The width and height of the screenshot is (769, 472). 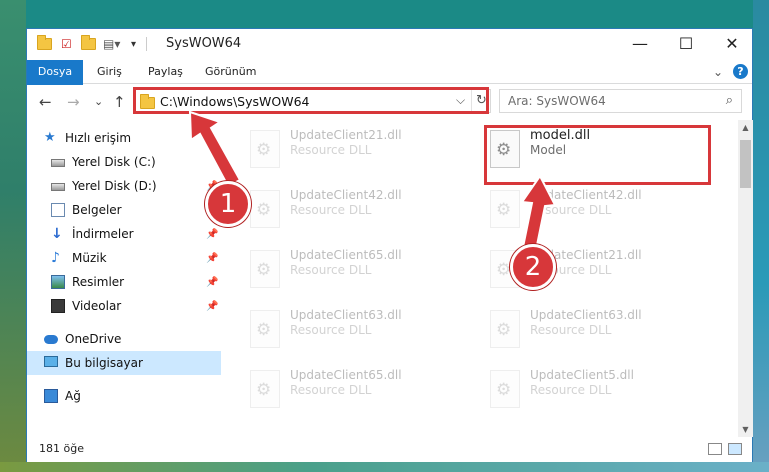 I want to click on search-placeholder: Ara: SysWOW64, so click(x=557, y=101).